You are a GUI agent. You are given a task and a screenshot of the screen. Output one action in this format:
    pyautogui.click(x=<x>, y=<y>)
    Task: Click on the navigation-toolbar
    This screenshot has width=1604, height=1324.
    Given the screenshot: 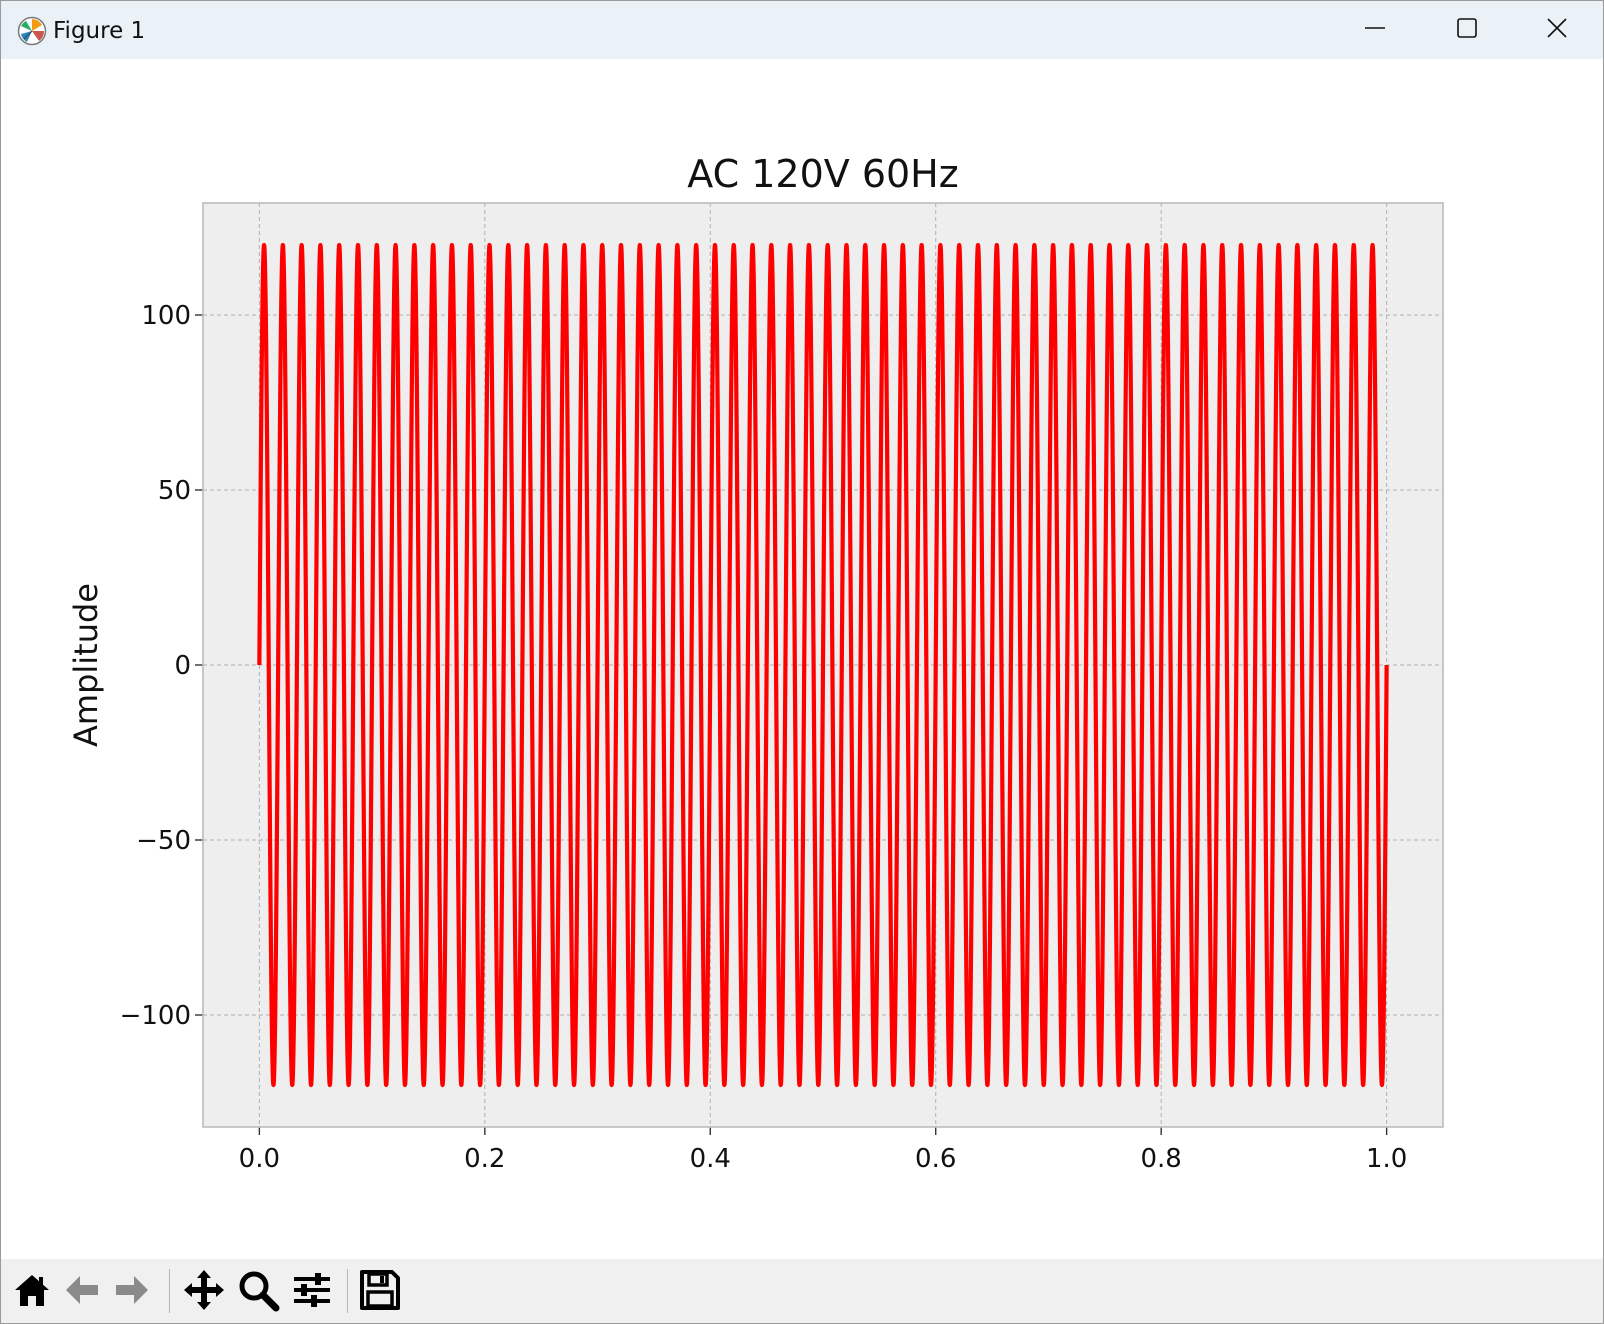 What is the action you would take?
    pyautogui.click(x=802, y=1291)
    